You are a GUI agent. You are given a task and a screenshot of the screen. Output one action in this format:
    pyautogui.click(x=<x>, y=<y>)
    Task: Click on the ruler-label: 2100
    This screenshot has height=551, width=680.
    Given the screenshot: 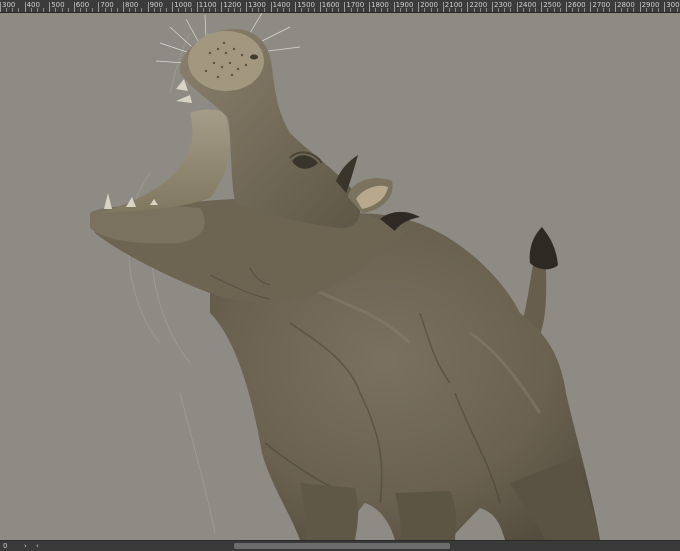 What is the action you would take?
    pyautogui.click(x=453, y=5)
    